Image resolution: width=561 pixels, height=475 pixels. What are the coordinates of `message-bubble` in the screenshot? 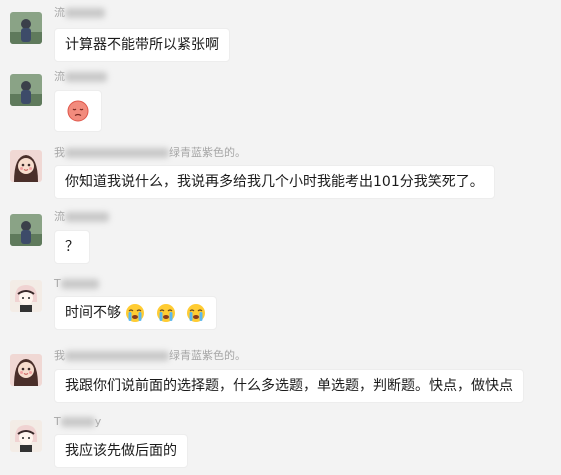 It's located at (78, 111).